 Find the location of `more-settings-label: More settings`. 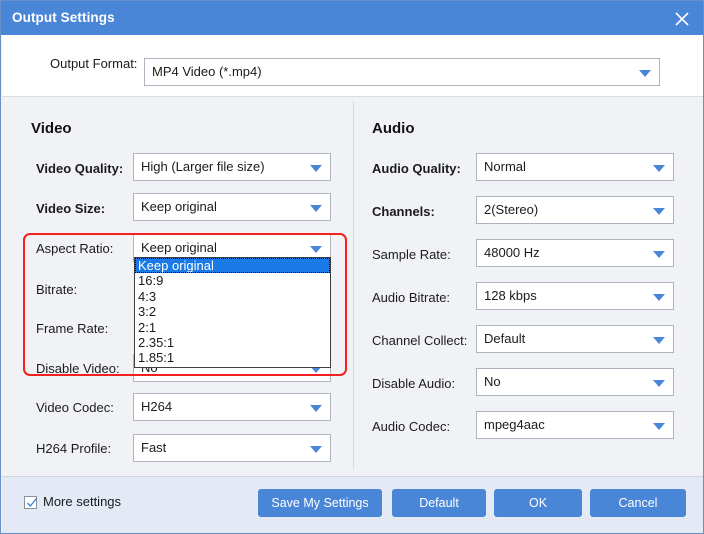

more-settings-label: More settings is located at coordinates (82, 501).